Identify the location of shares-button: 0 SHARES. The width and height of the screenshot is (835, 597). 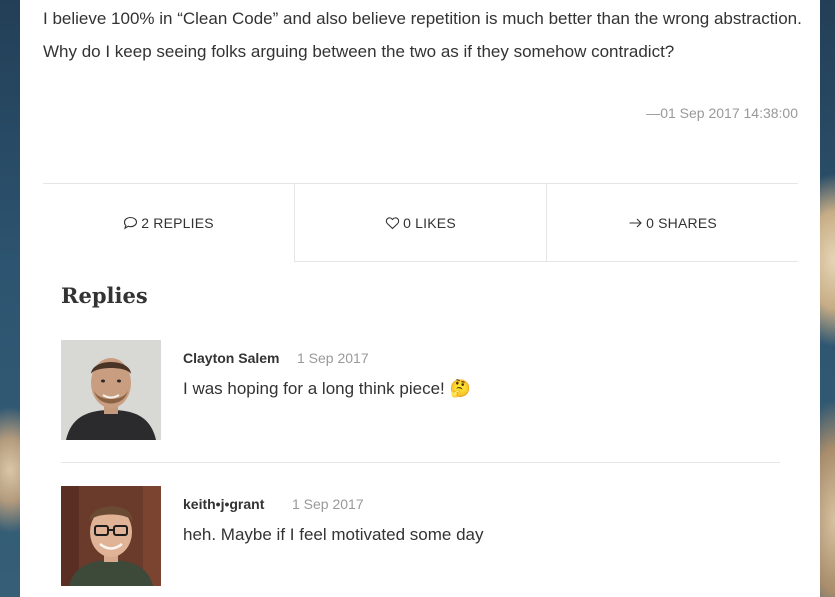
(672, 222).